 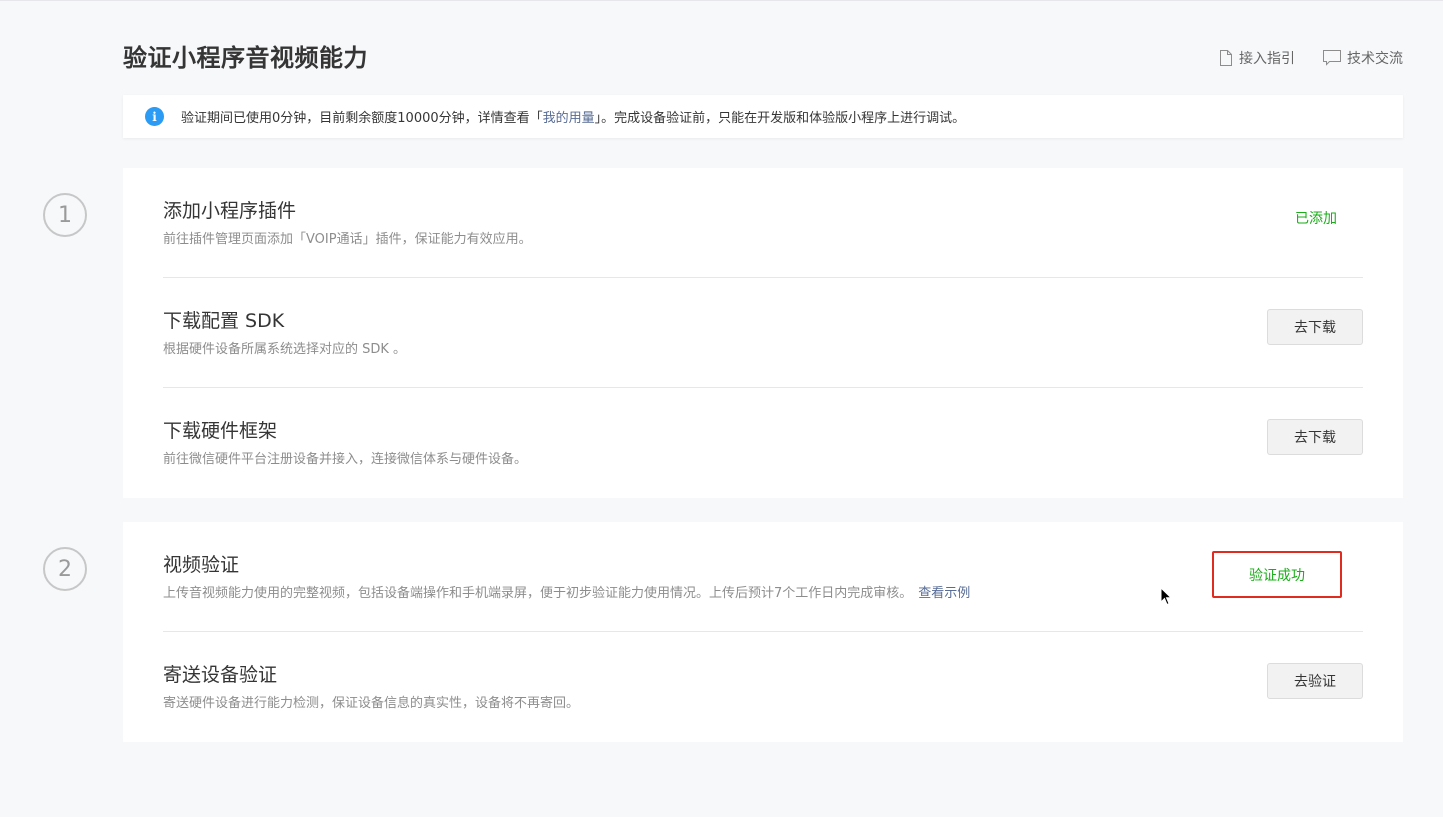 What do you see at coordinates (362, 118) in the screenshot?
I see `notice-text-before: 验证期间已使用0分钟，目前剩余额度10000分钟，详情查看「` at bounding box center [362, 118].